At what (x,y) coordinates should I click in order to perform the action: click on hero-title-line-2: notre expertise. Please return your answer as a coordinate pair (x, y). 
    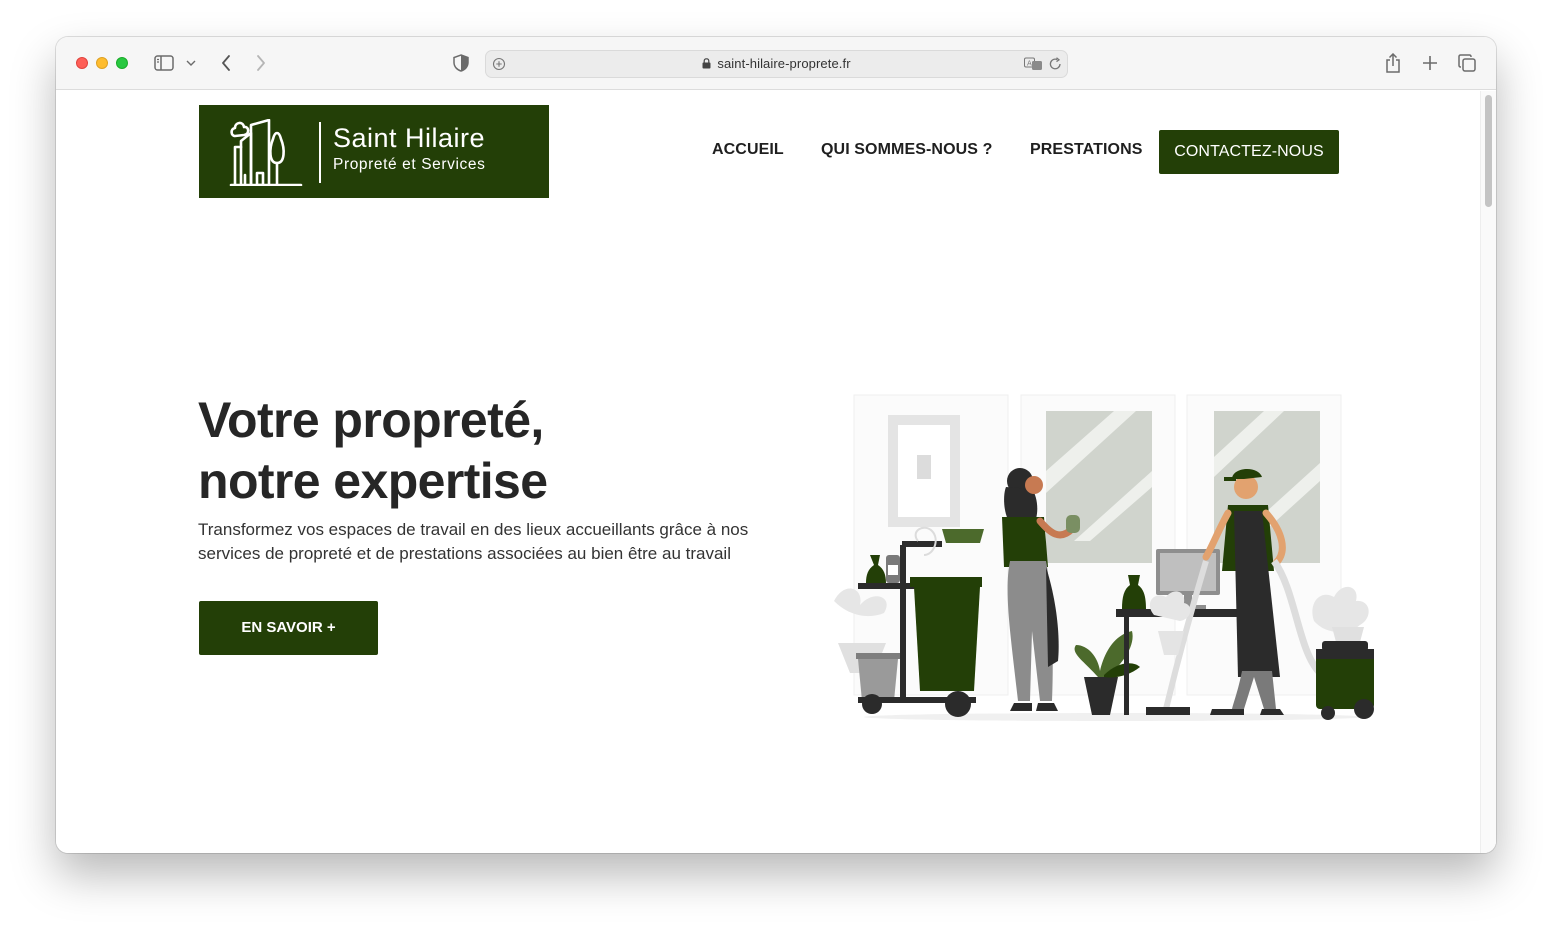
    Looking at the image, I should click on (373, 481).